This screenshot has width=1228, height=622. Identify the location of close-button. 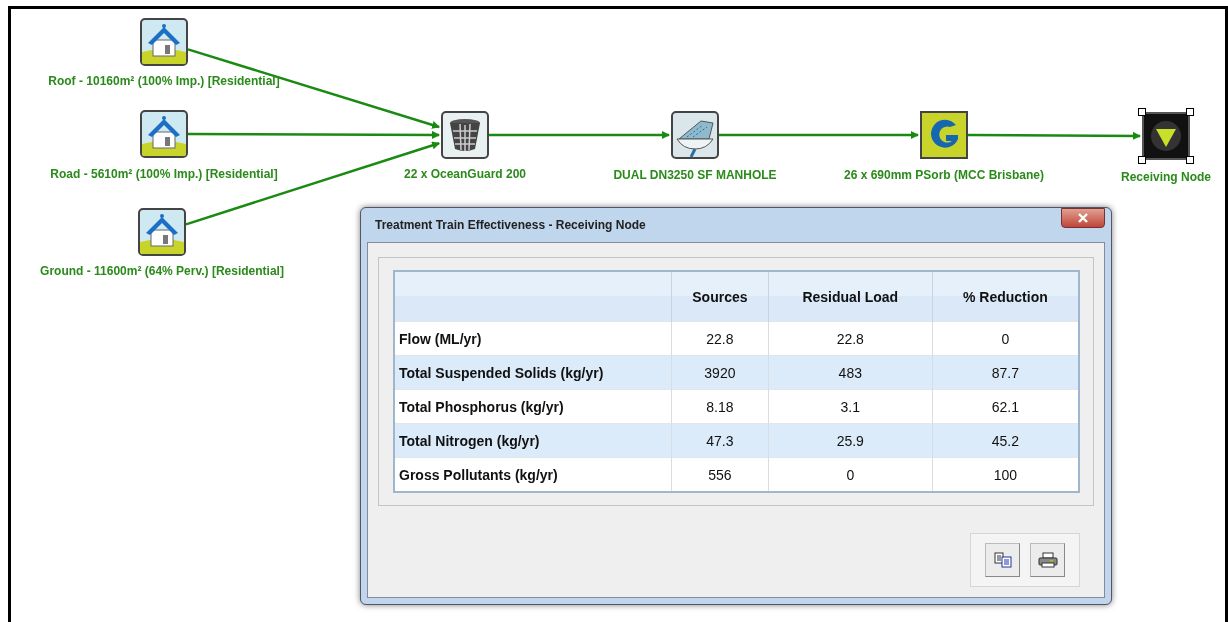
(1083, 218).